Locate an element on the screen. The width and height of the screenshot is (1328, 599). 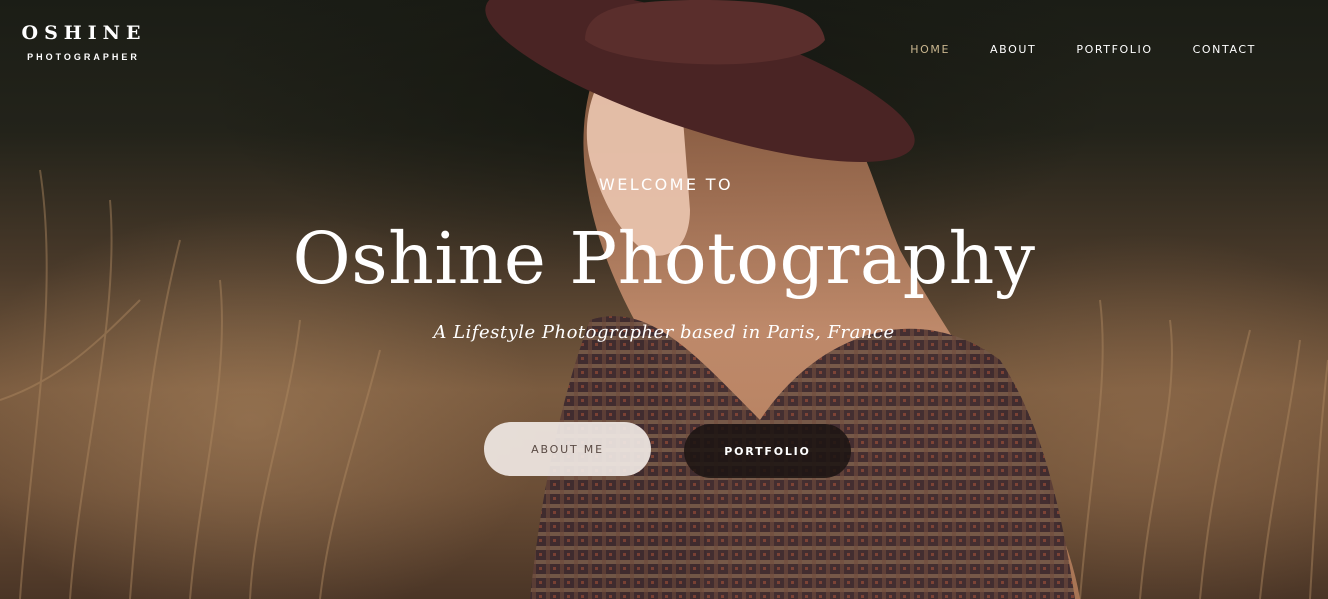
hero-title: Oshine Photography is located at coordinates (664, 258).